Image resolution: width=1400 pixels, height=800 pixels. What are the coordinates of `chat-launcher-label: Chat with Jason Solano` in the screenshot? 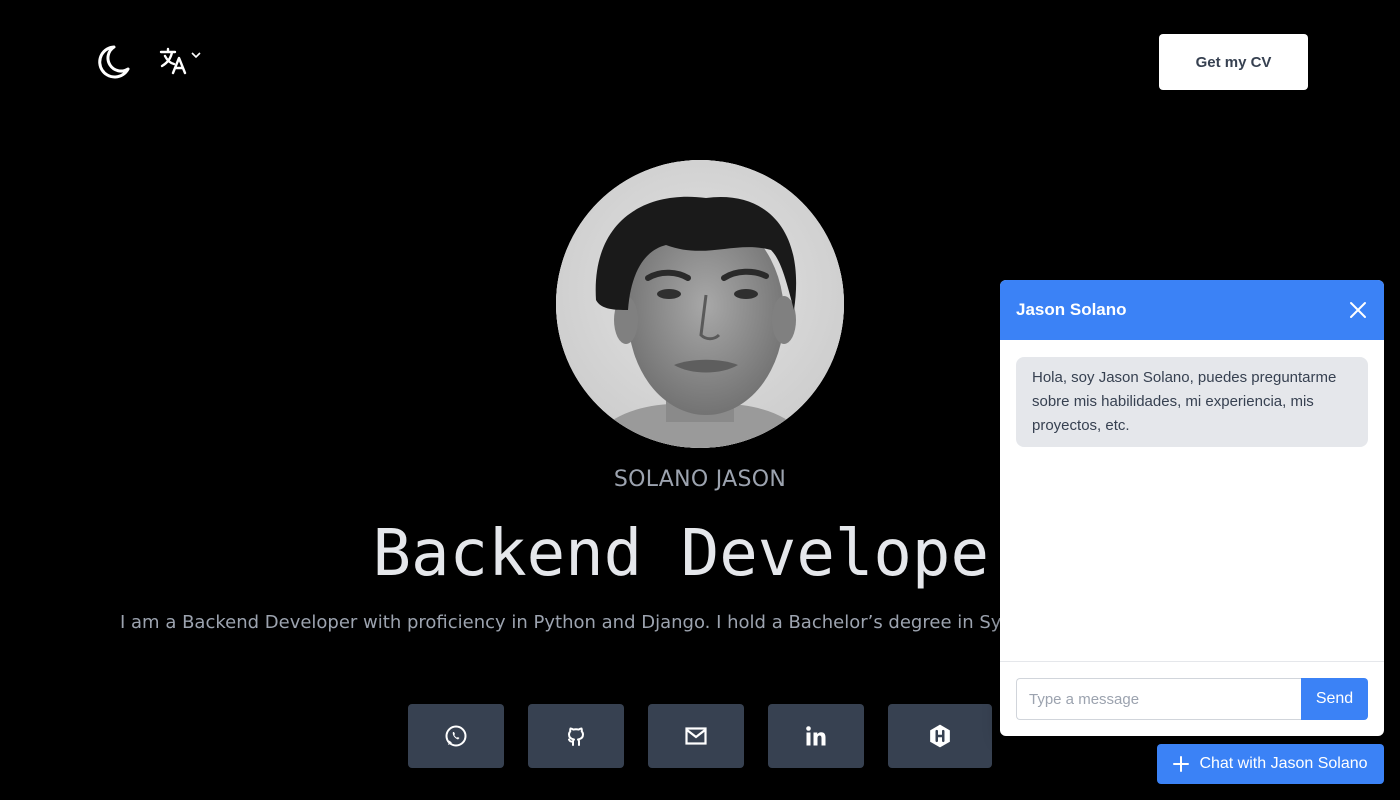 It's located at (1283, 763).